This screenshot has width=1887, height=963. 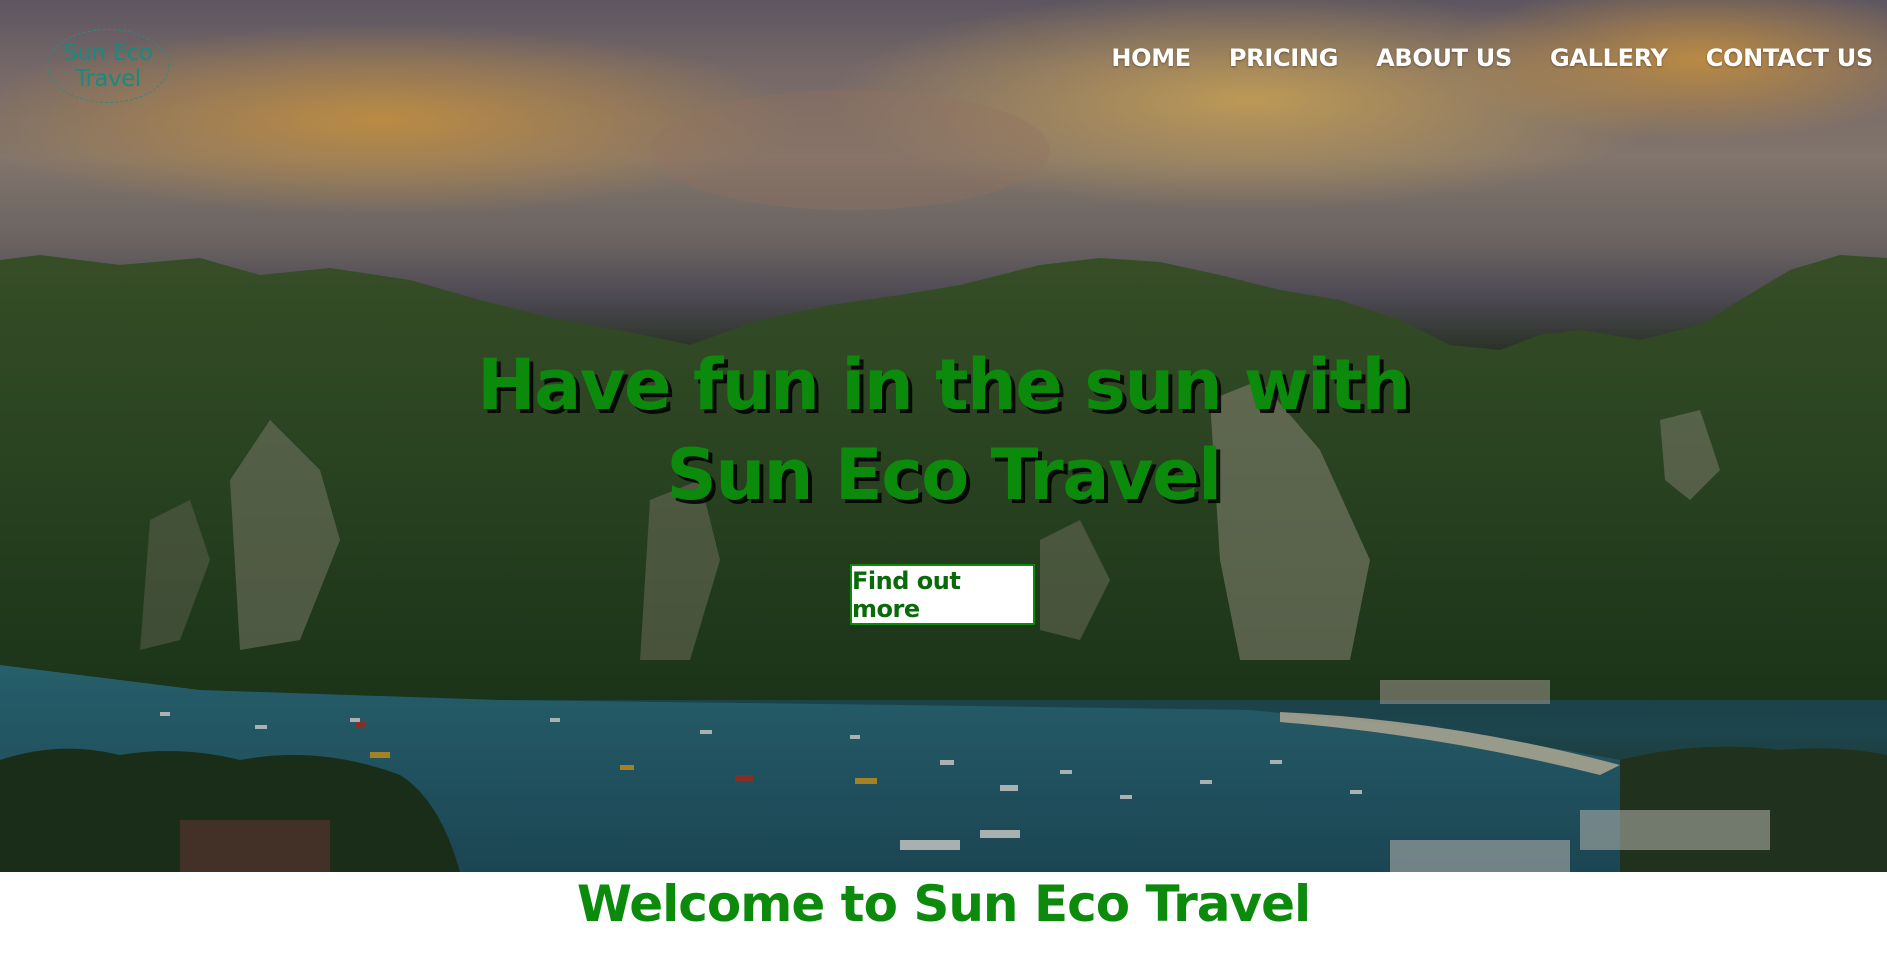 What do you see at coordinates (1609, 58) in the screenshot?
I see `nav-gallery: GALLERY` at bounding box center [1609, 58].